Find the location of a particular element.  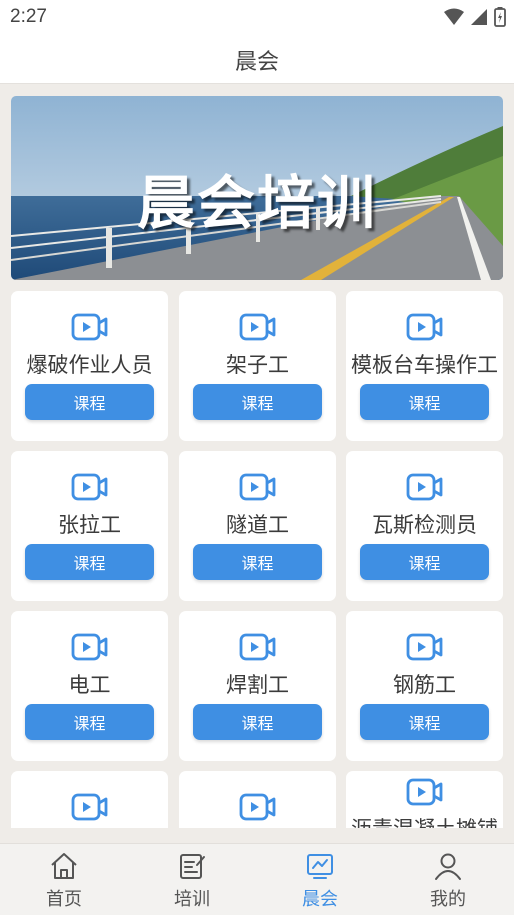

course-label: 模板台车操作工 is located at coordinates (424, 365).